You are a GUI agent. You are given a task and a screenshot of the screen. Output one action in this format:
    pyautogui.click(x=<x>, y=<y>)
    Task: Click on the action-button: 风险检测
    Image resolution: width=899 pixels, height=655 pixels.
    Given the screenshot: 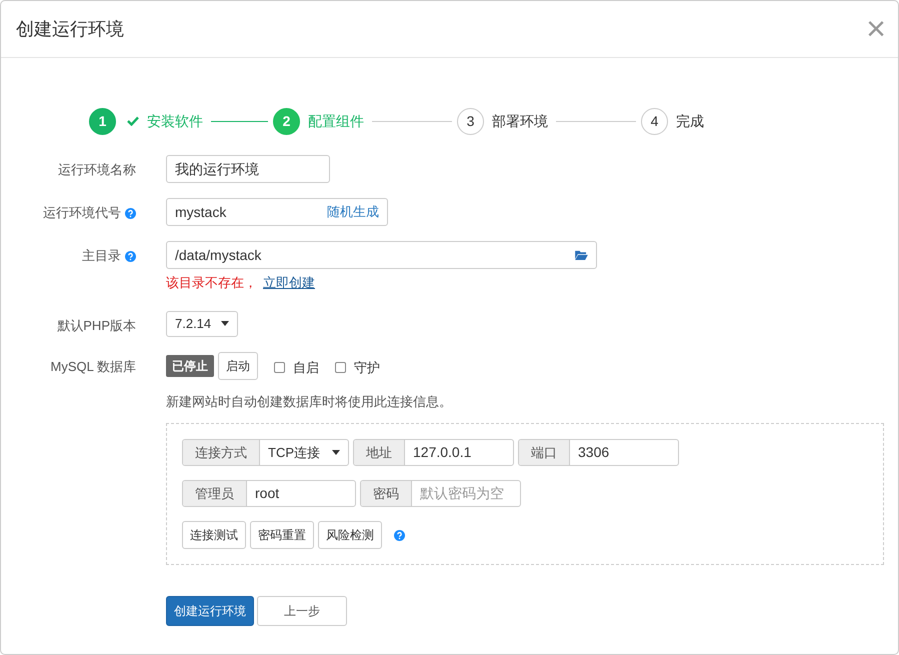 What is the action you would take?
    pyautogui.click(x=350, y=535)
    